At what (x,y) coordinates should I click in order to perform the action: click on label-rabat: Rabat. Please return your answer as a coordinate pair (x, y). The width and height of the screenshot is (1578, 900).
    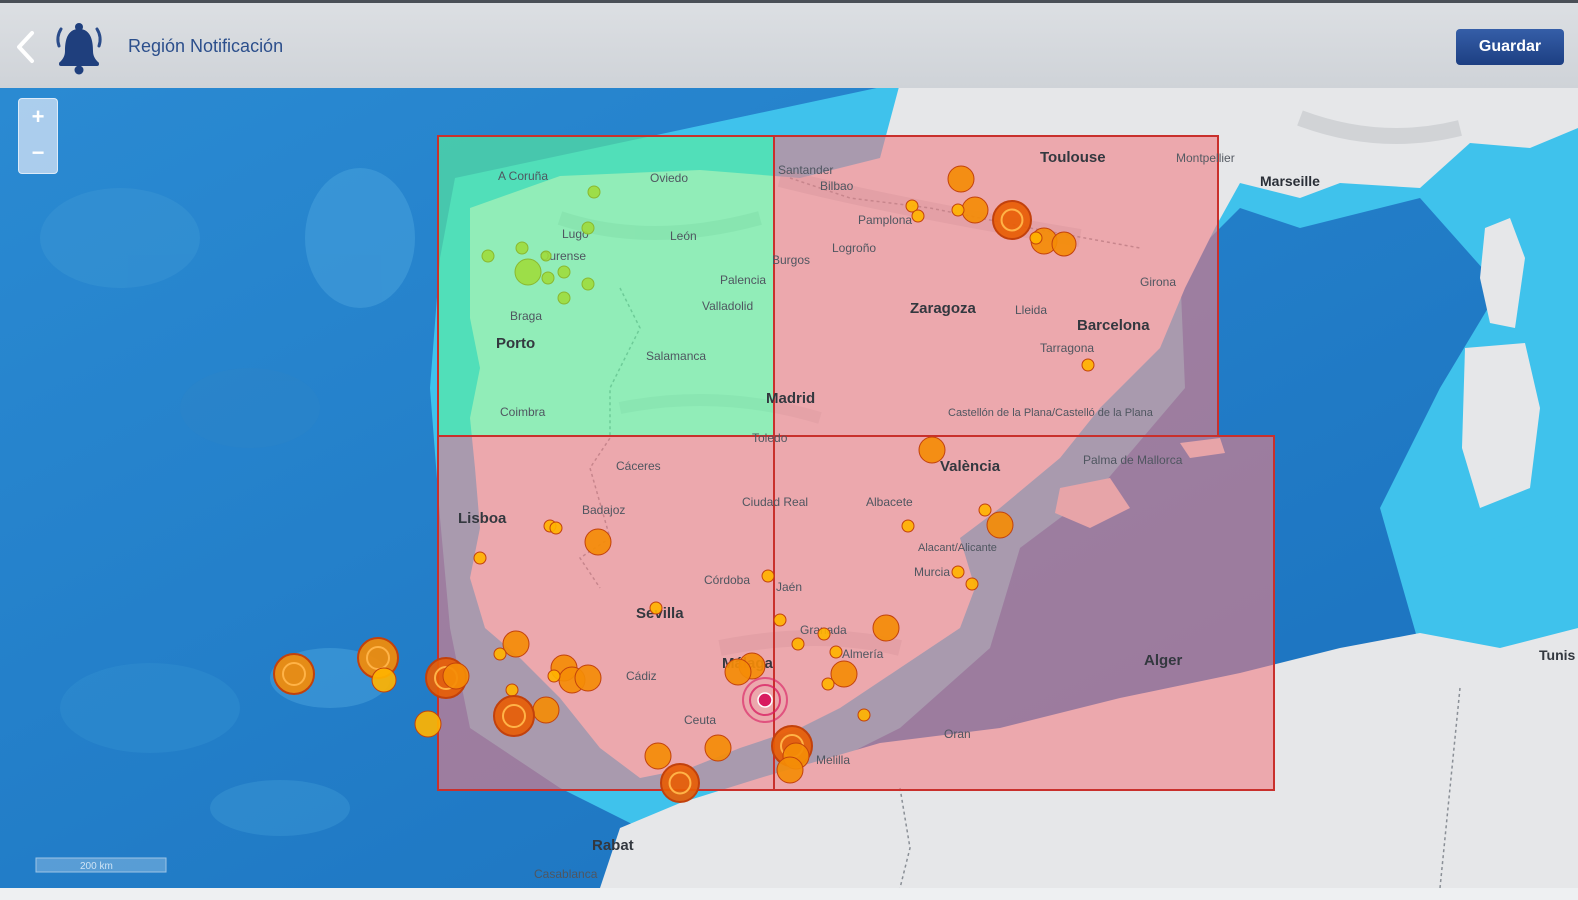
    Looking at the image, I should click on (613, 845).